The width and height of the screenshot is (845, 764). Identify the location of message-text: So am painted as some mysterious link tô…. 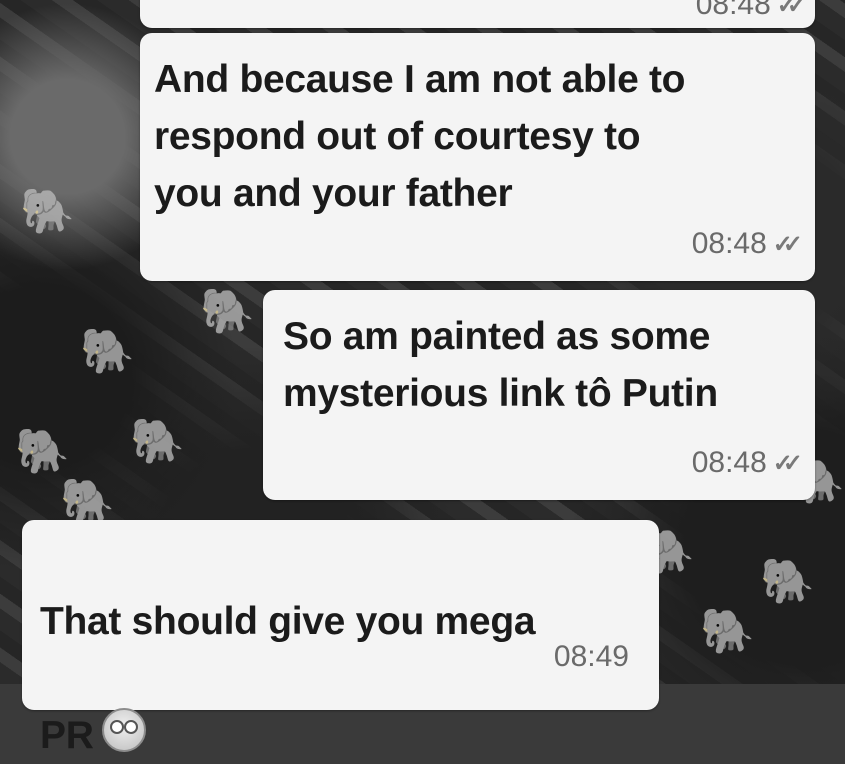
(500, 365).